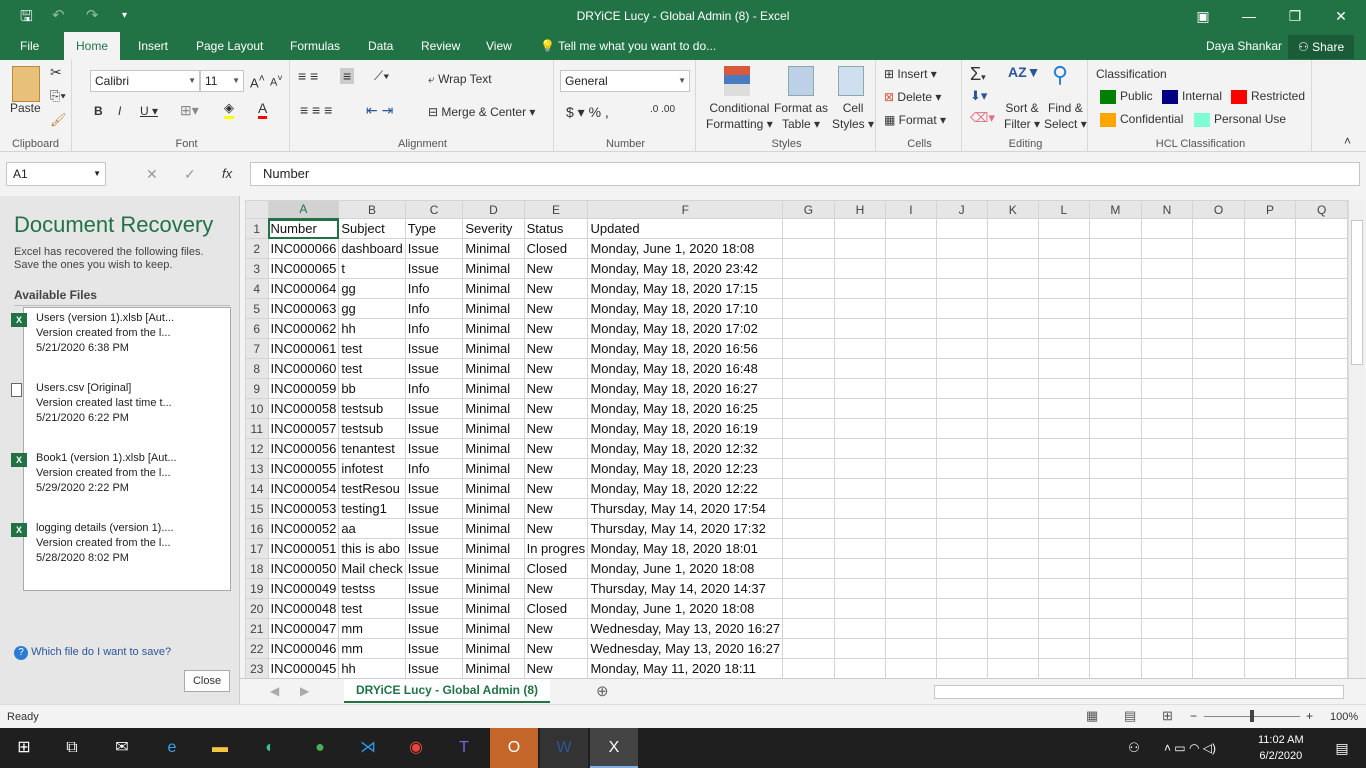 The height and width of the screenshot is (768, 1366). Describe the element at coordinates (303, 248) in the screenshot. I see `cell: INC000066` at that location.